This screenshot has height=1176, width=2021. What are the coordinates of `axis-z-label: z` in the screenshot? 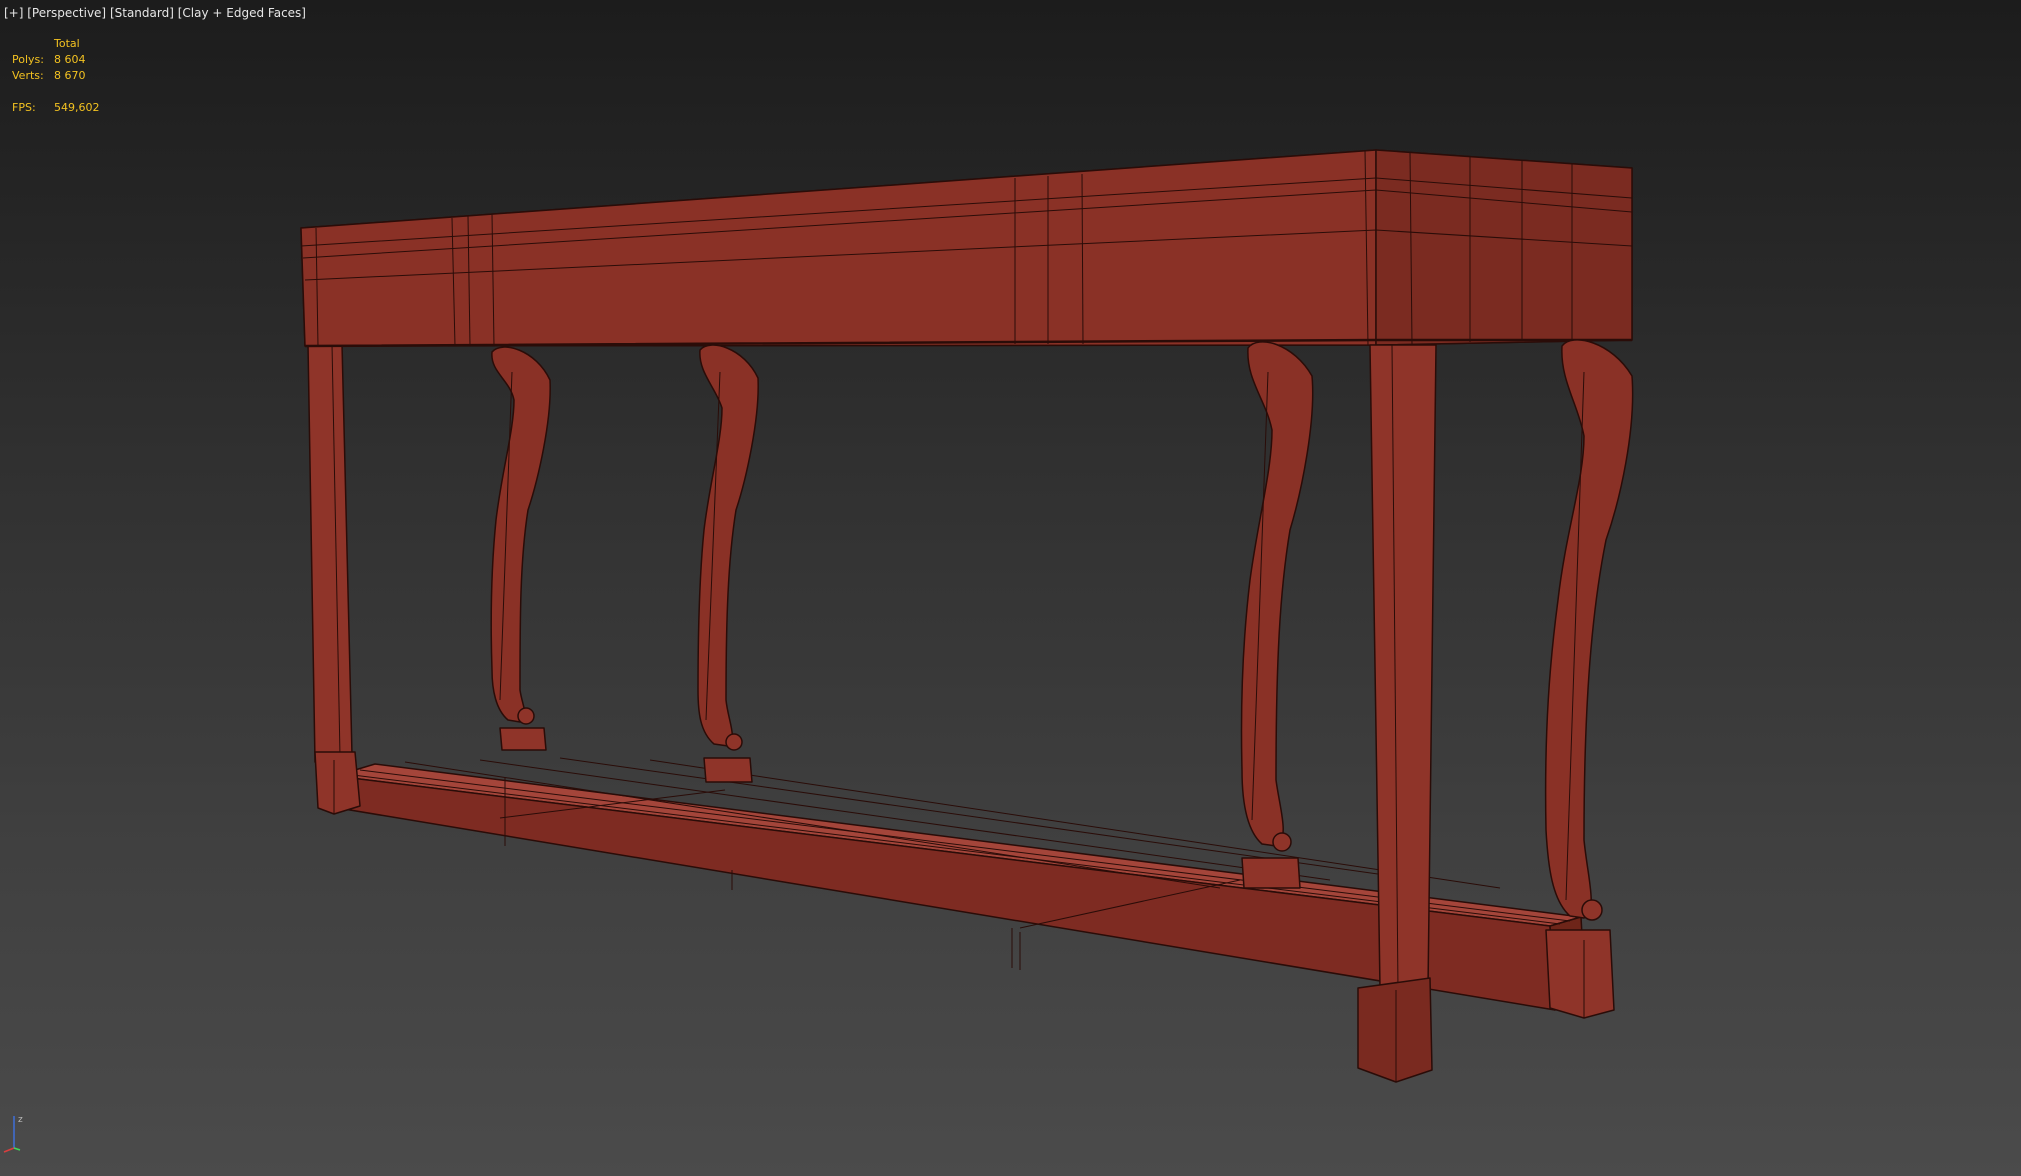 It's located at (20, 1120).